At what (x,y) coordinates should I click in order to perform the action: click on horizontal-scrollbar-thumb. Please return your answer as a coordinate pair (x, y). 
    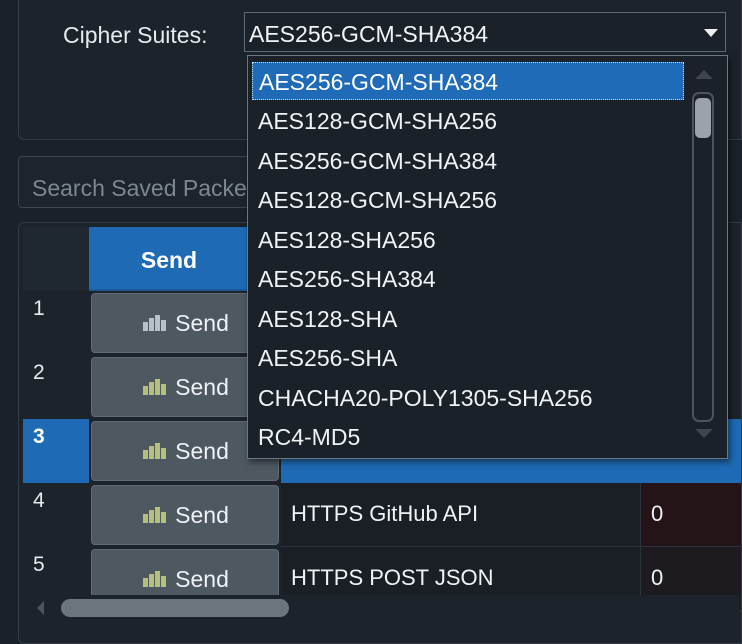
    Looking at the image, I should click on (175, 608).